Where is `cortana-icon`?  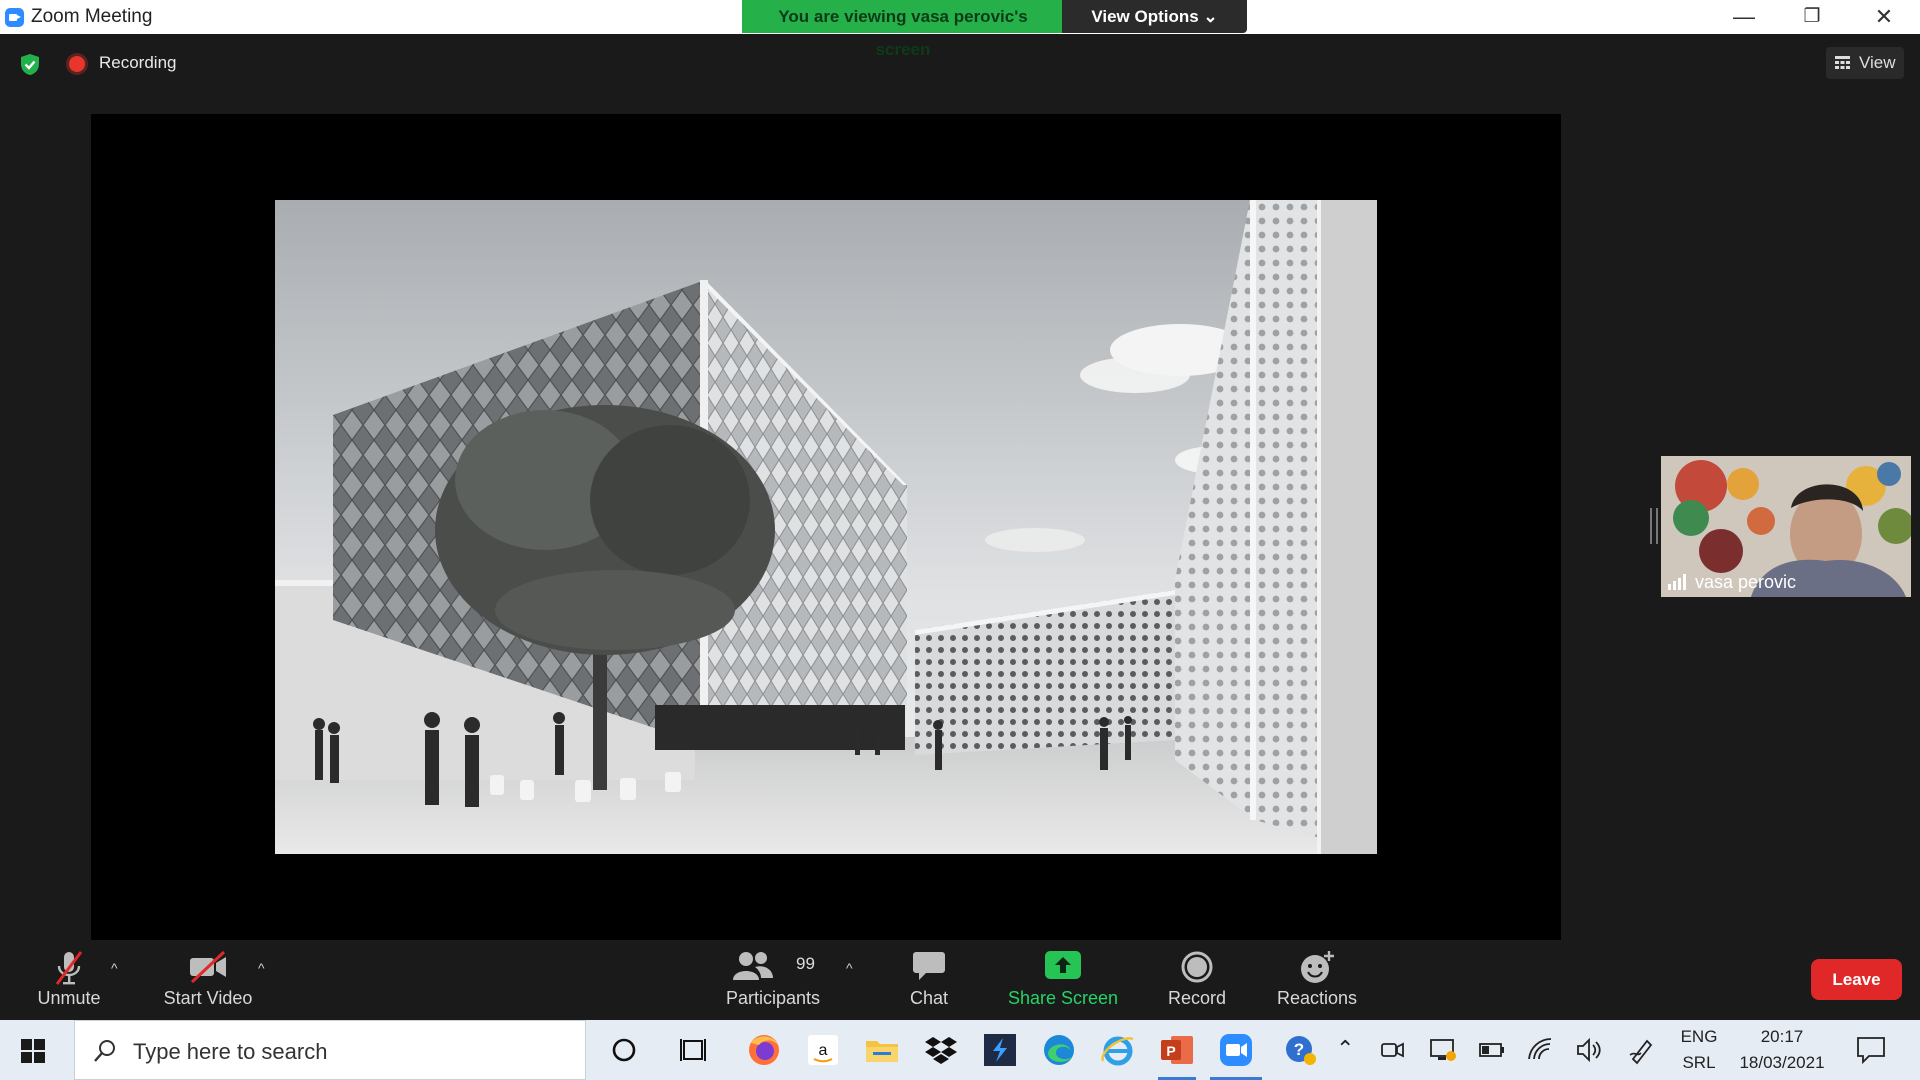 cortana-icon is located at coordinates (624, 1050).